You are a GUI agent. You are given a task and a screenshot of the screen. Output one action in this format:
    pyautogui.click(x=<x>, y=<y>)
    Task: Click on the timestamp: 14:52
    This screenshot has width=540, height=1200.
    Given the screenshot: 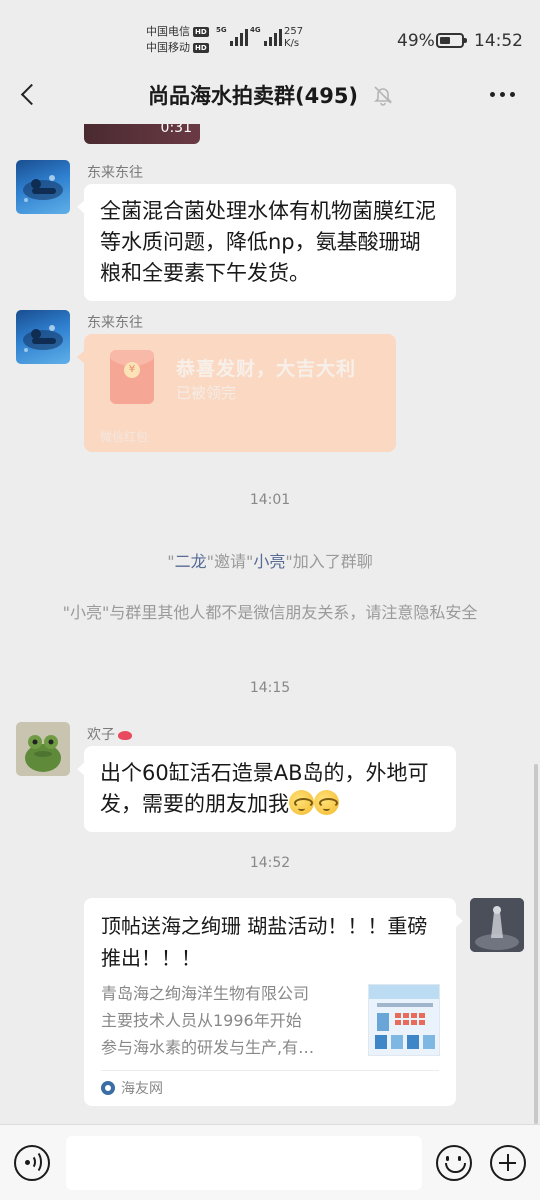 What is the action you would take?
    pyautogui.click(x=270, y=863)
    